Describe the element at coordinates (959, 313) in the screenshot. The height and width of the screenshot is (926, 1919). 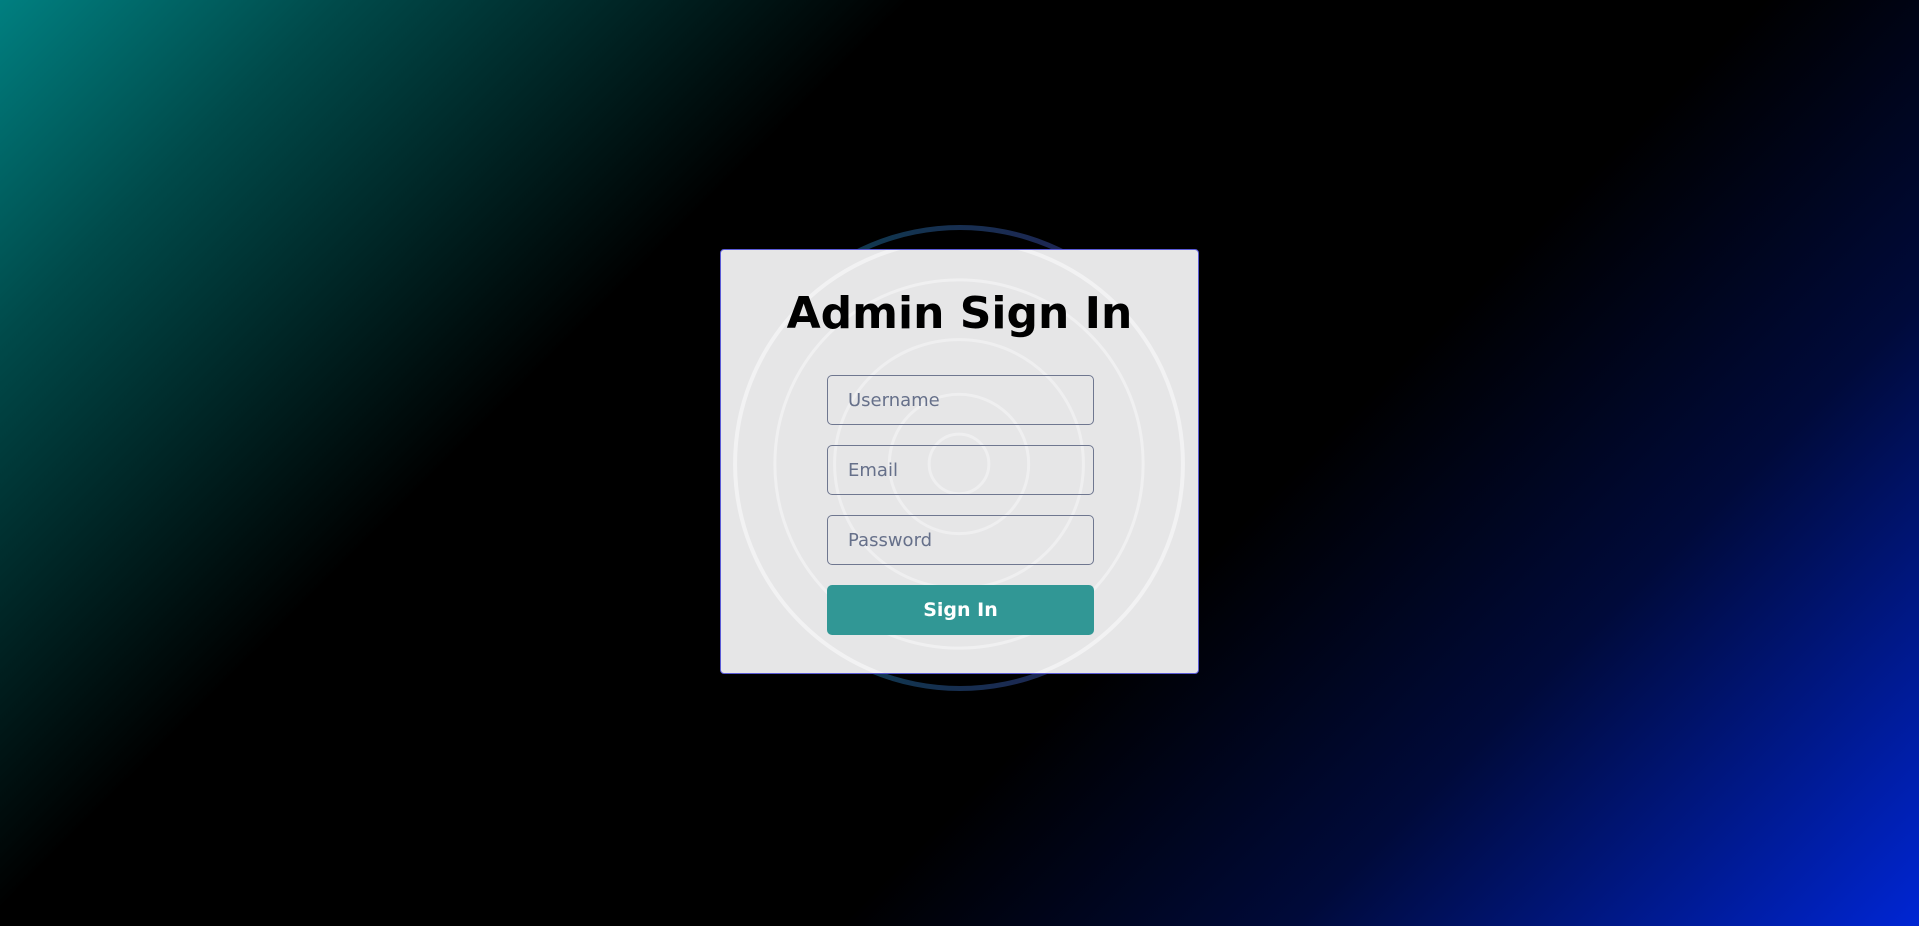
I see `page-title: Admin Sign In` at that location.